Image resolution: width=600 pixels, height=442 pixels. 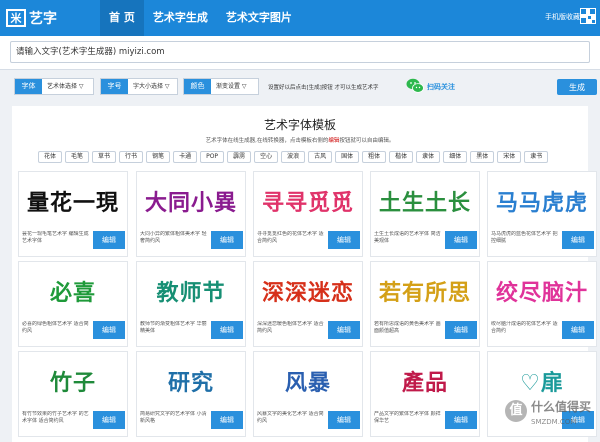 I want to click on template-description: 土生土长成语的艺术字体 简洁美观体, so click(x=407, y=237).